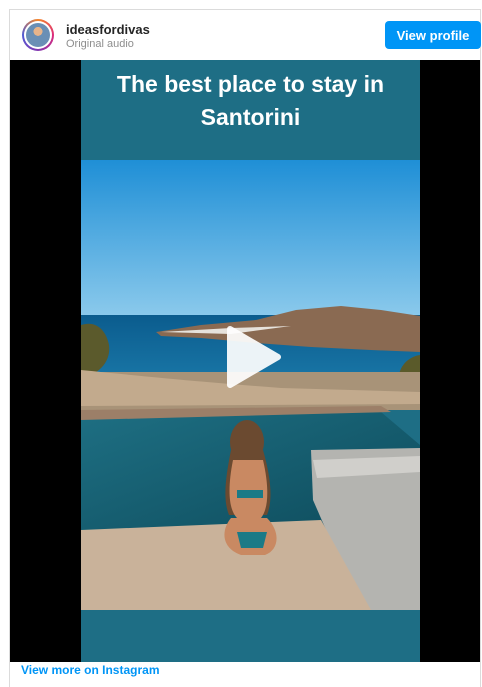 The image size is (482, 687). What do you see at coordinates (100, 44) in the screenshot?
I see `audio-label: Original audio` at bounding box center [100, 44].